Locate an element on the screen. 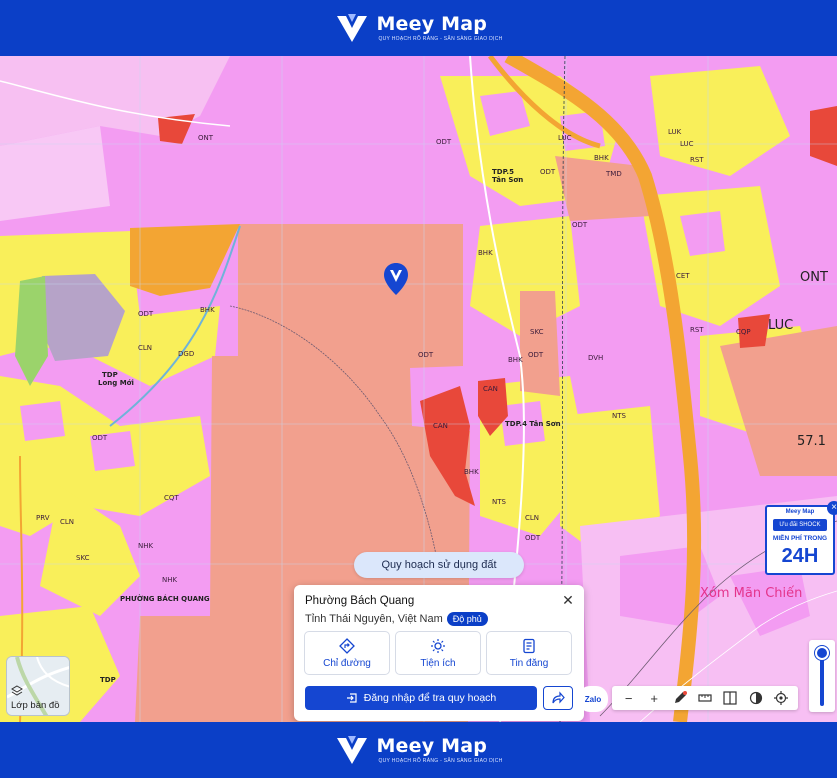  location-subtitle: Tỉnh Thái Nguyên, Việt Nam Độ phủ is located at coordinates (396, 619).